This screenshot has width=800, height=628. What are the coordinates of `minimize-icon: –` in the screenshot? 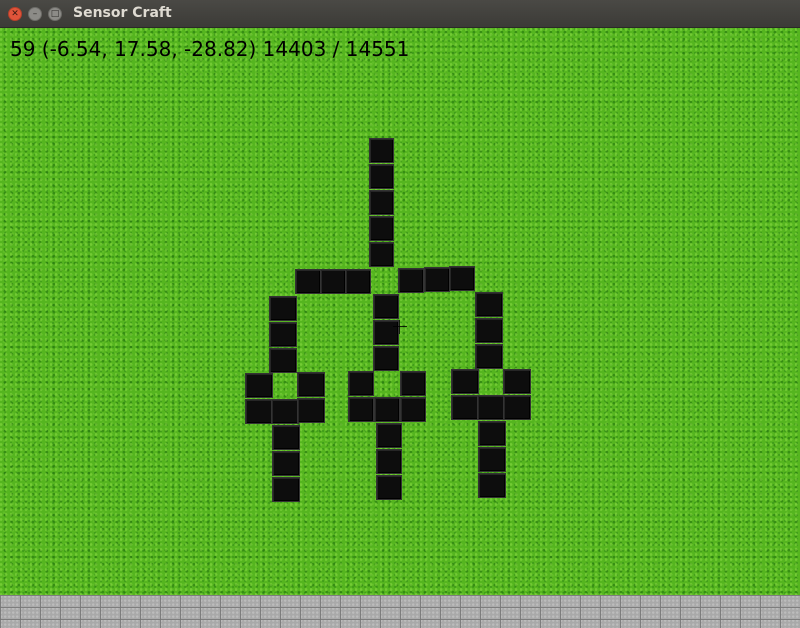 It's located at (35, 13).